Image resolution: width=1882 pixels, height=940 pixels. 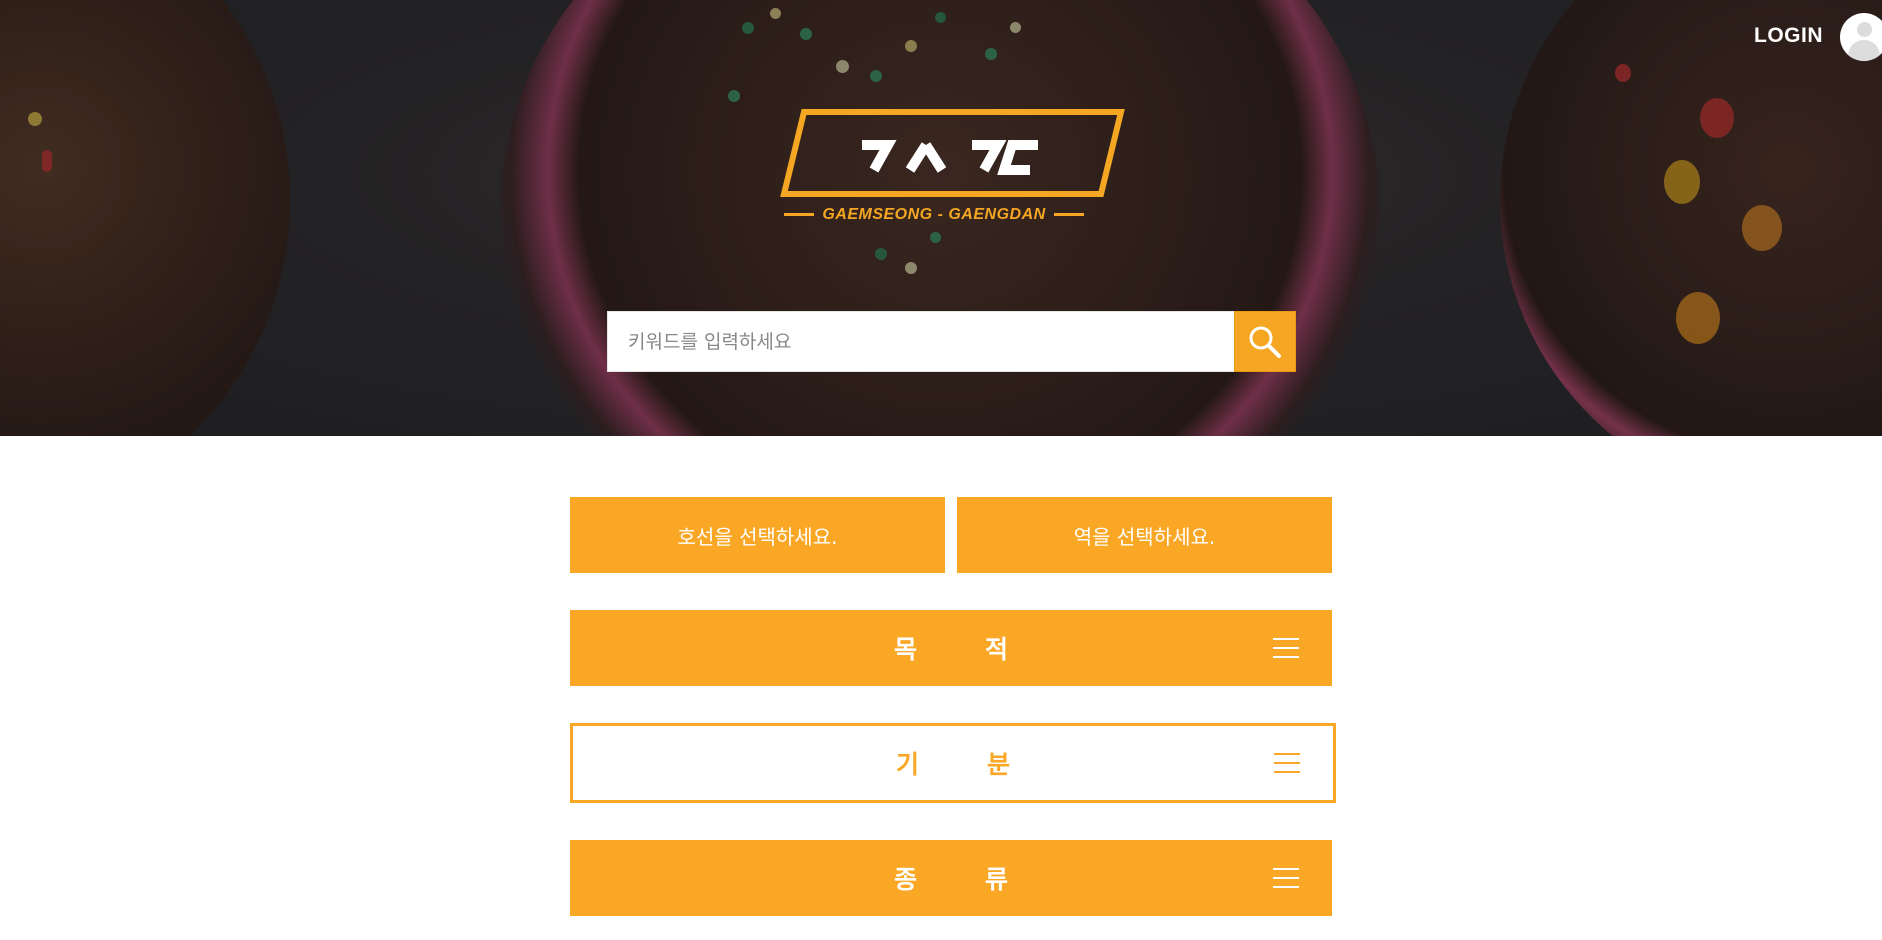 I want to click on line-select-button: 호선을 선택하세요., so click(x=757, y=535).